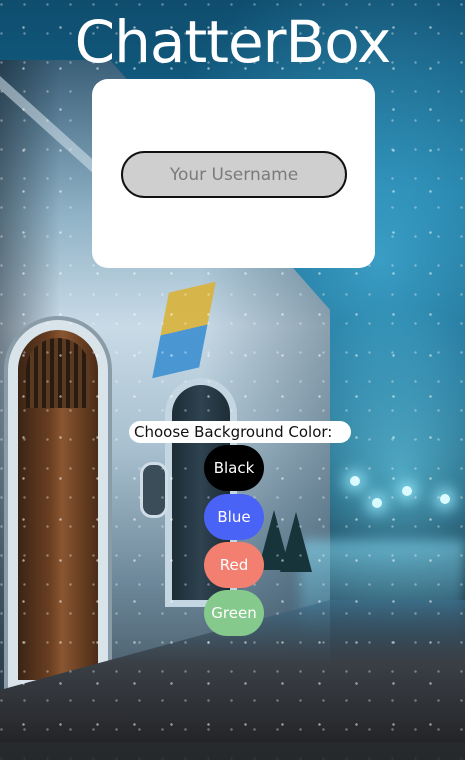 The height and width of the screenshot is (760, 465). Describe the element at coordinates (234, 468) in the screenshot. I see `black-color-button: Black` at that location.